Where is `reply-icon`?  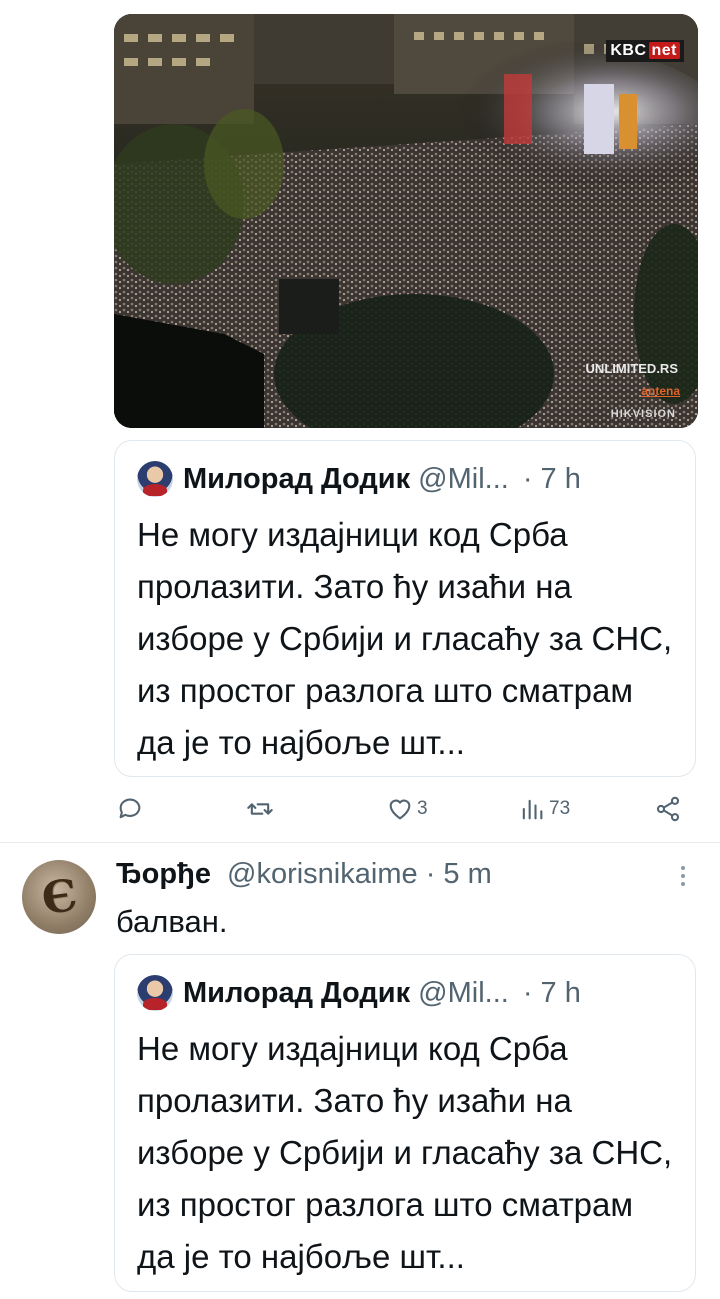
reply-icon is located at coordinates (130, 808).